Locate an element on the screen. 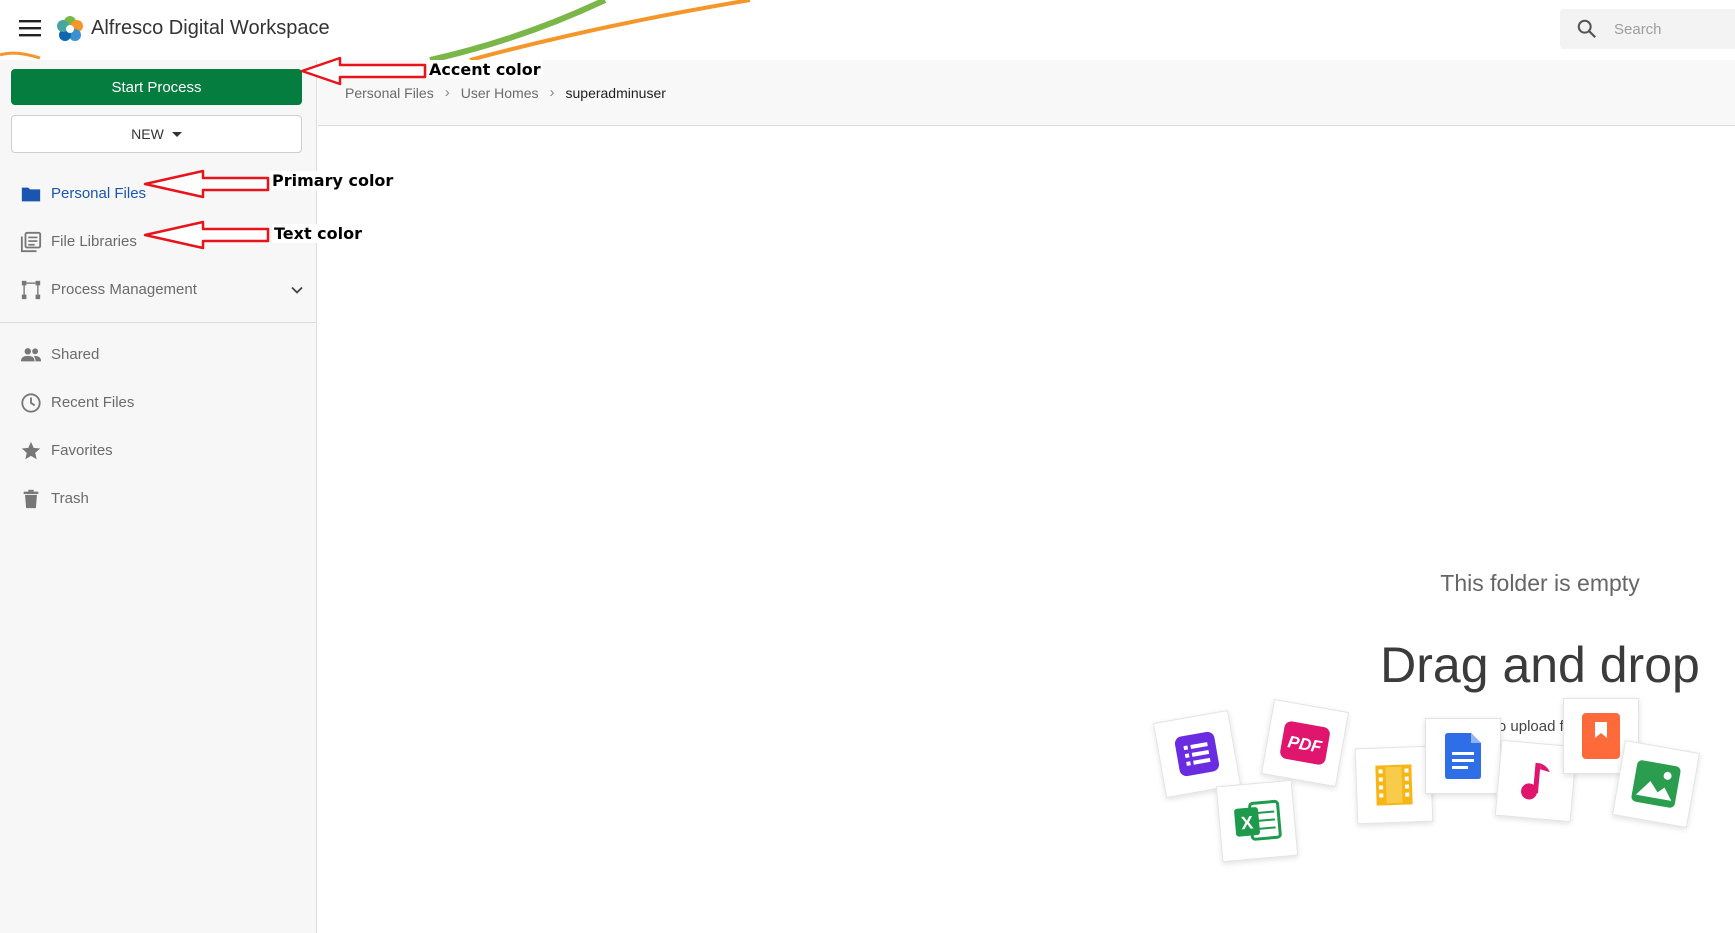 The width and height of the screenshot is (1735, 933). sidebar-item-trash: Trash is located at coordinates (158, 499).